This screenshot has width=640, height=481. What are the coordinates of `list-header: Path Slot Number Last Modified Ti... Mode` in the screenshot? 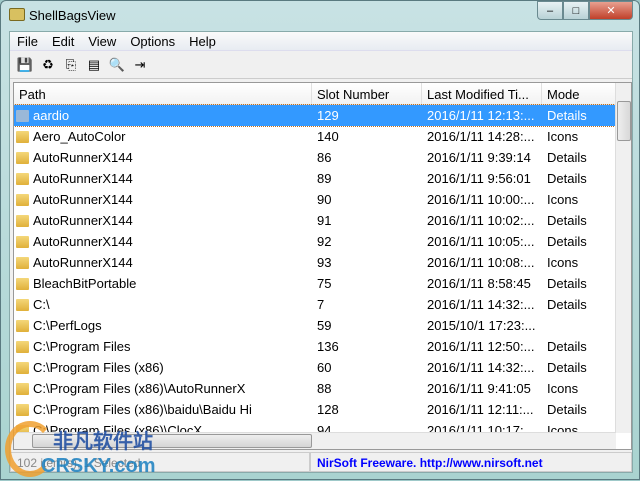 It's located at (322, 94).